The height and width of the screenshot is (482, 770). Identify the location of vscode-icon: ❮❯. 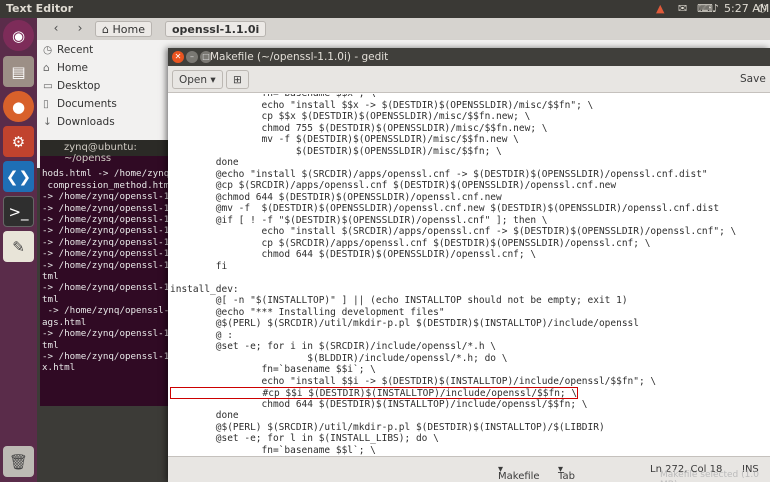
(18, 176).